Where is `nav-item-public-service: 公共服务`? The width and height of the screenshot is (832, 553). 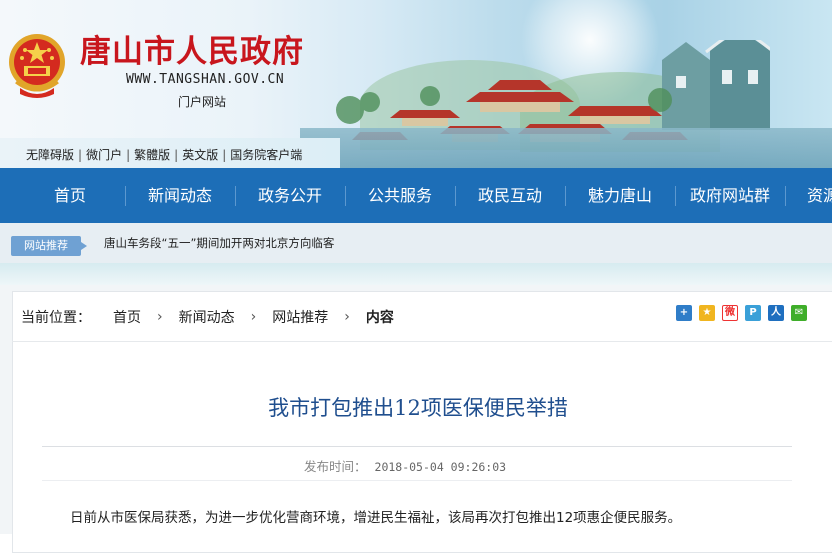 nav-item-public-service: 公共服务 is located at coordinates (400, 195).